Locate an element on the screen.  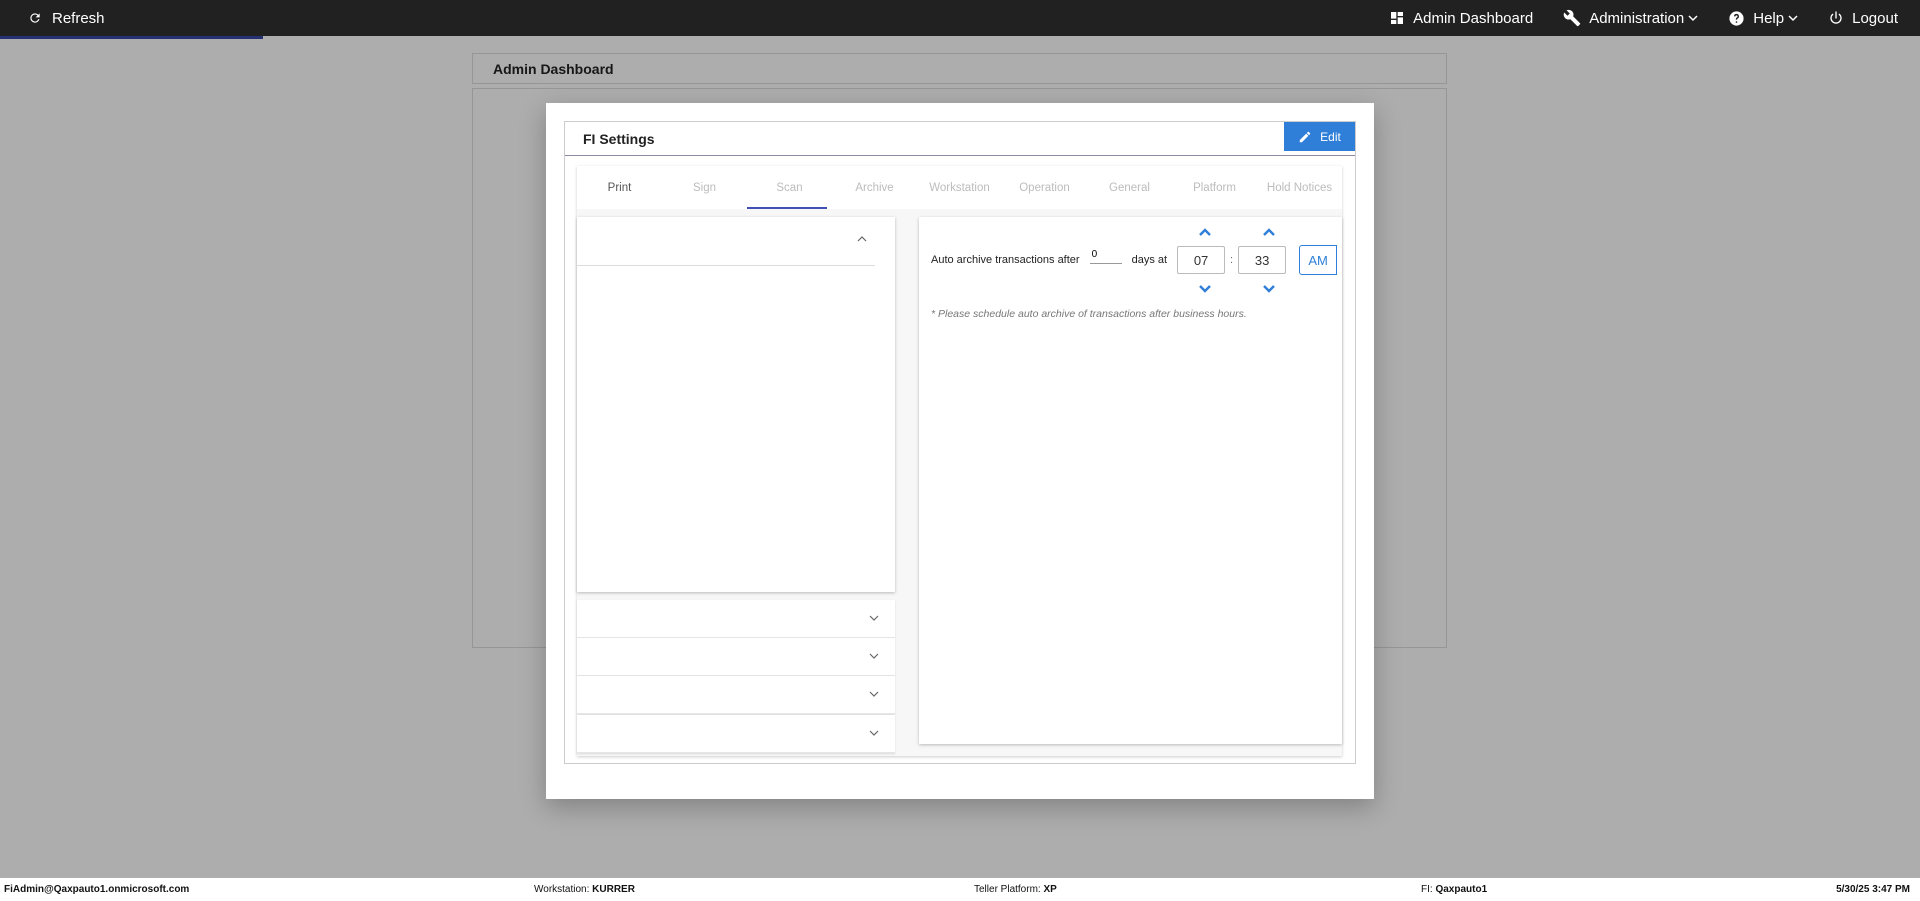
refresh-button: Refresh is located at coordinates (66, 18).